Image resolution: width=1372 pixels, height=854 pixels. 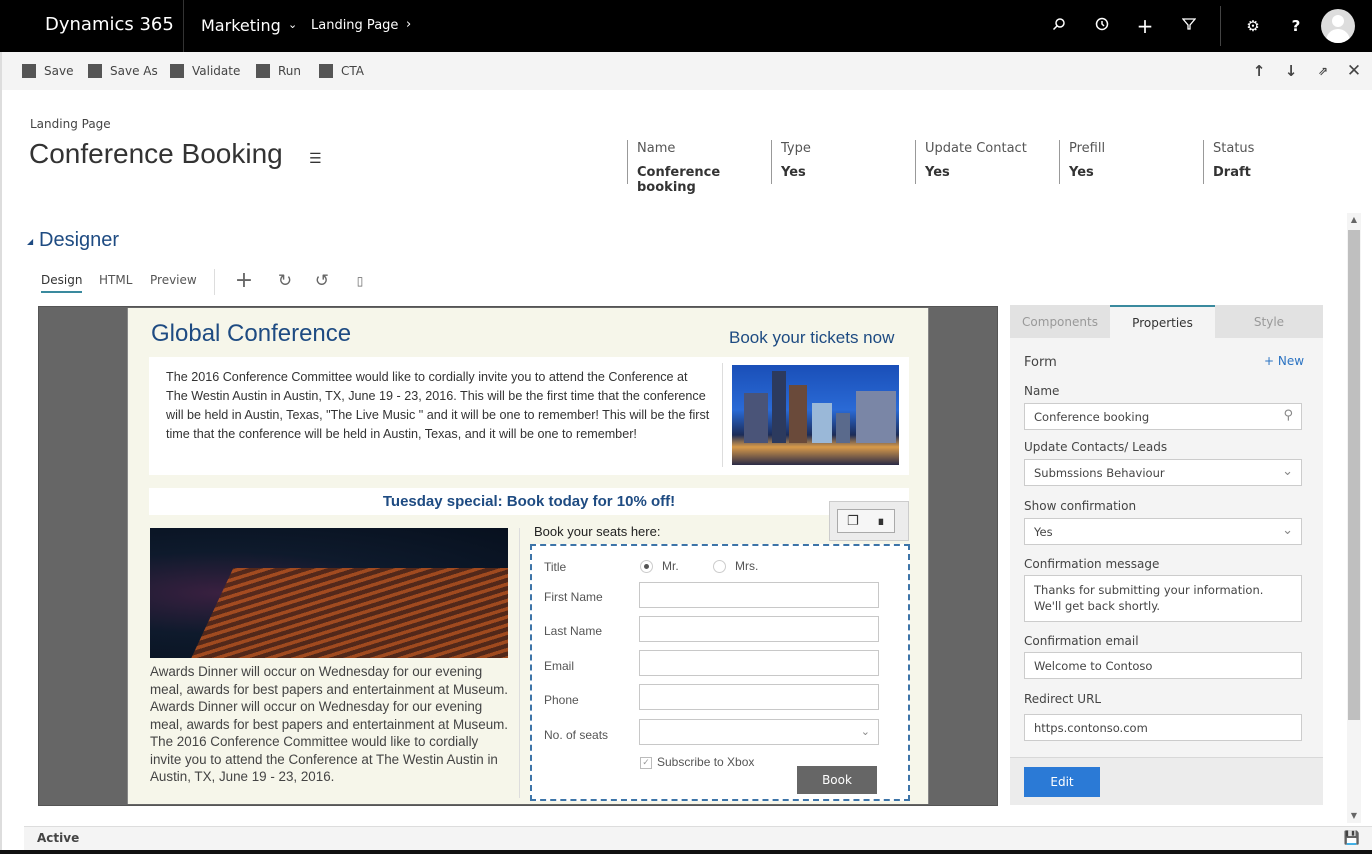 What do you see at coordinates (719, 566) in the screenshot?
I see `radio-mrs` at bounding box center [719, 566].